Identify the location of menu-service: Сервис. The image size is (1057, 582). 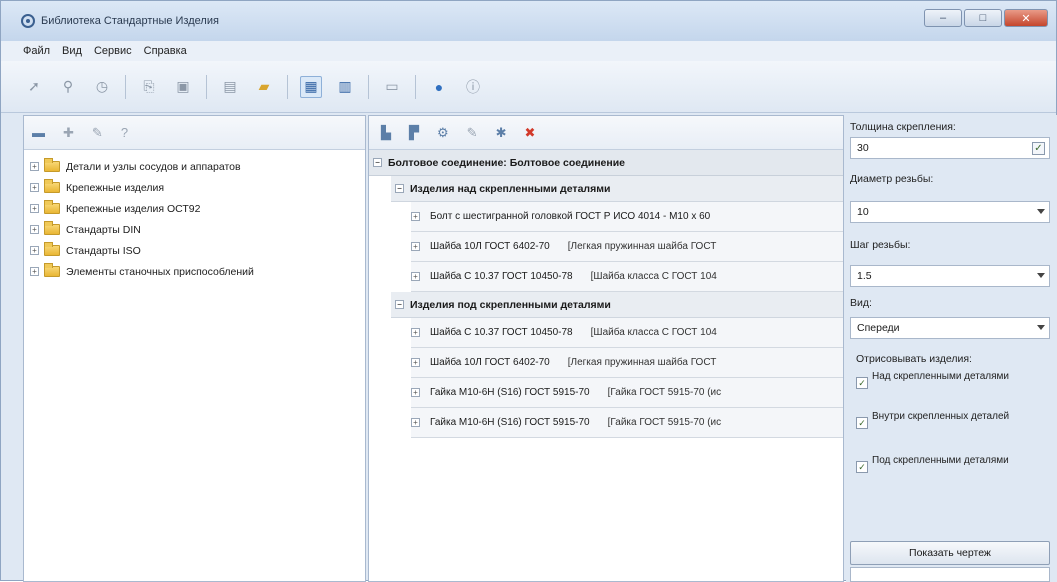
(113, 51).